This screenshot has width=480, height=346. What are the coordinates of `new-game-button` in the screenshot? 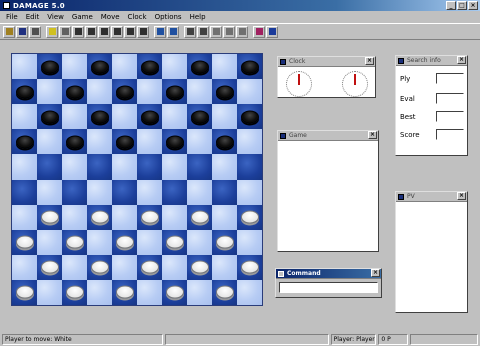 It's located at (52, 31).